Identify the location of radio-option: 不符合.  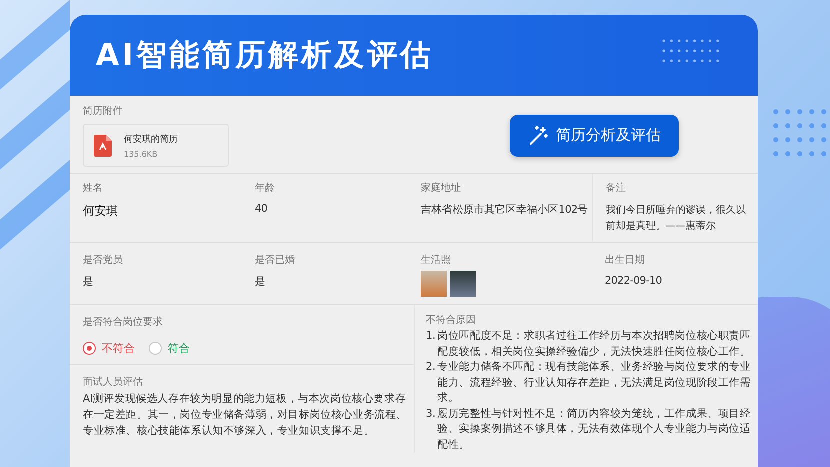
(109, 348).